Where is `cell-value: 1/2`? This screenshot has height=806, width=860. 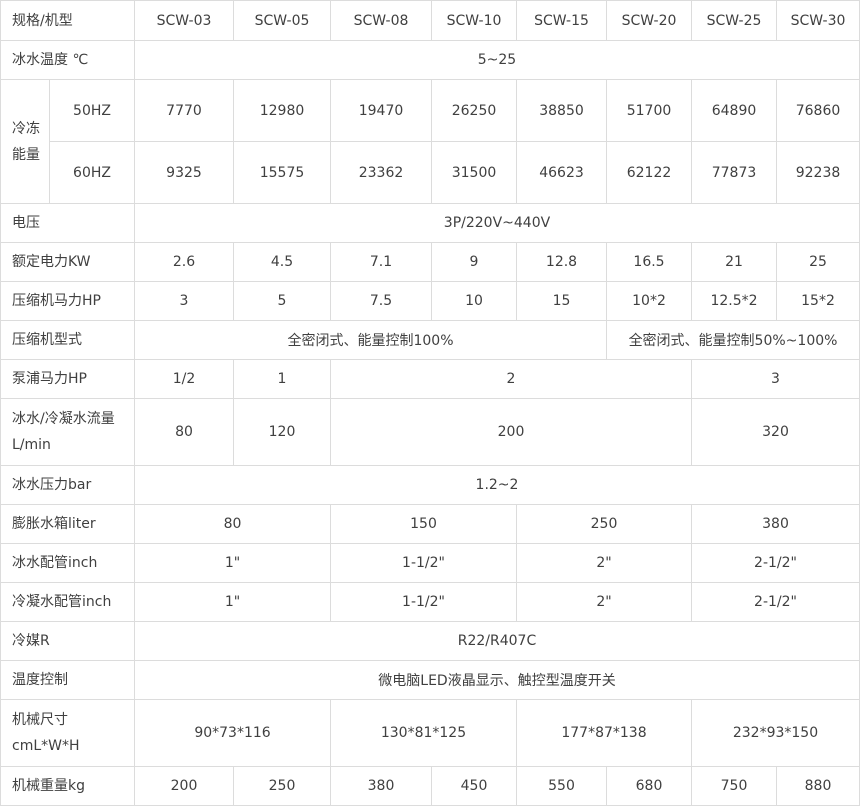
cell-value: 1/2 is located at coordinates (184, 379).